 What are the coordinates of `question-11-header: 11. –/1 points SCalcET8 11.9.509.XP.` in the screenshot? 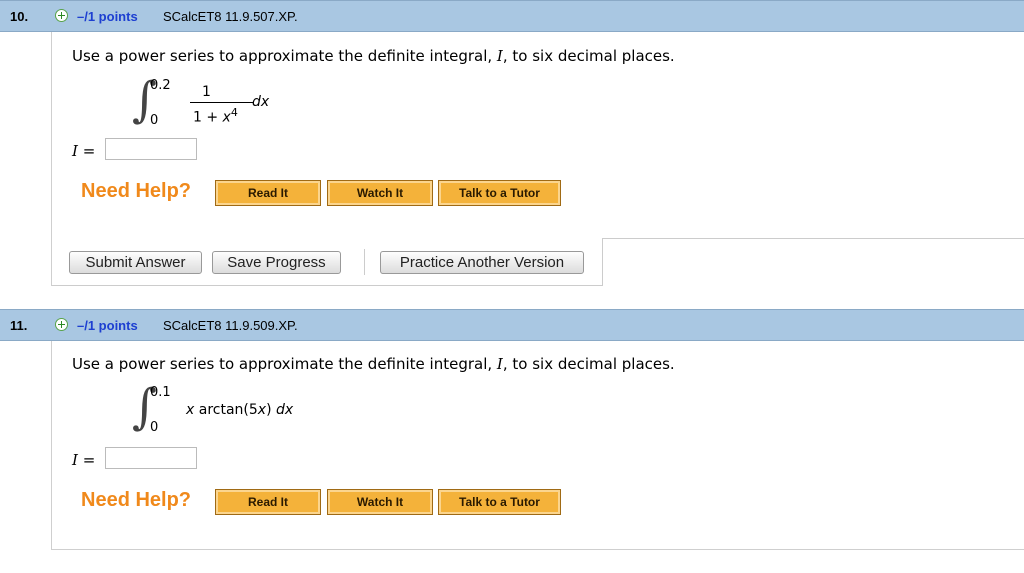 It's located at (512, 325).